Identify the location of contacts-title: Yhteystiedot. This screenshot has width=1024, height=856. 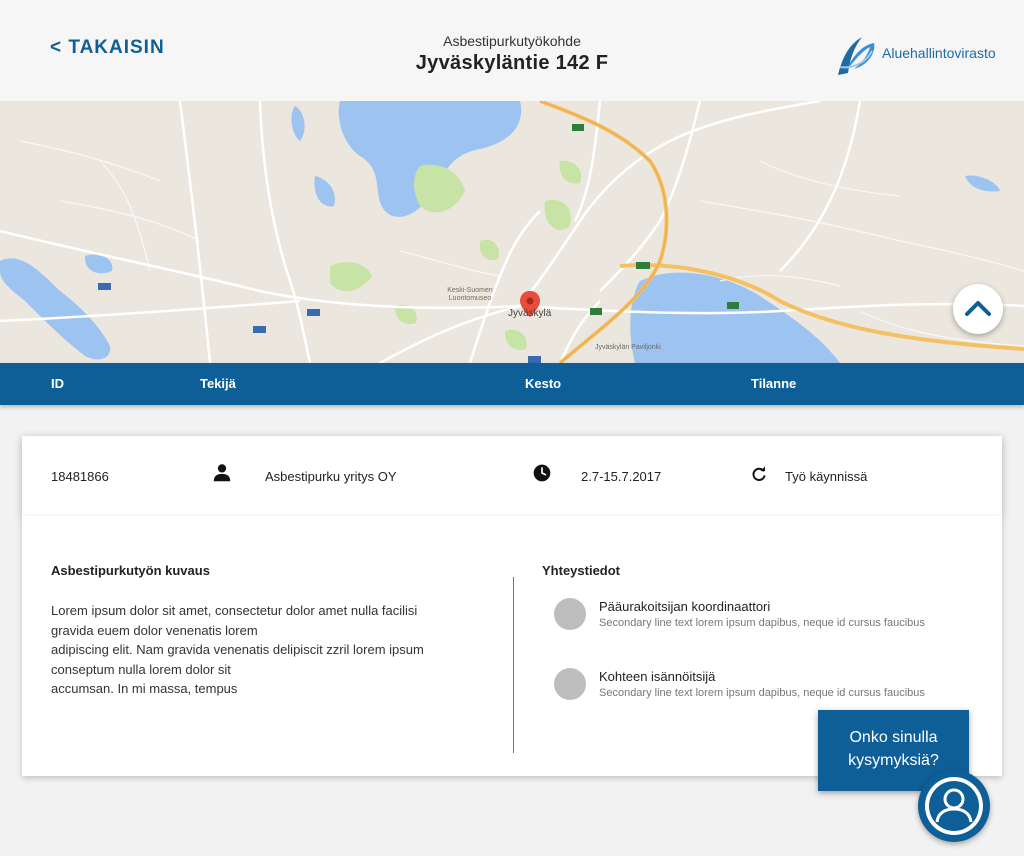
(581, 570).